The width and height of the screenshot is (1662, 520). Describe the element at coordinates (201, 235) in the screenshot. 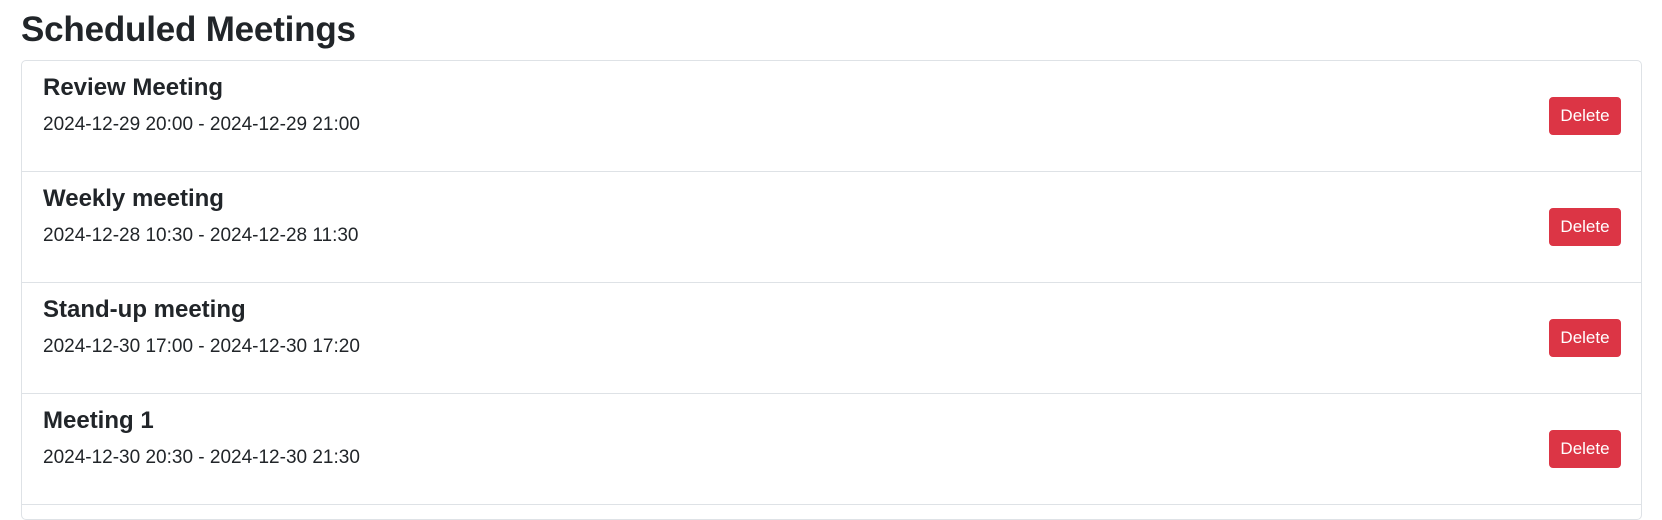

I see `meeting-time: 2024-12-28 10:30 - 2024-12-28 11:30` at that location.